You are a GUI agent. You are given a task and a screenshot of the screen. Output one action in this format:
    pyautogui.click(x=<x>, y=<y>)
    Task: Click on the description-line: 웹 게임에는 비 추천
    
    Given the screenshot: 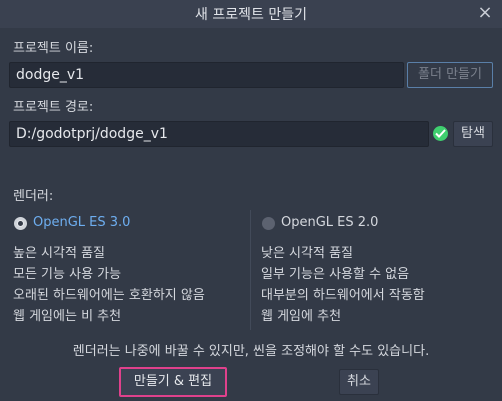 What is the action you would take?
    pyautogui.click(x=67, y=316)
    